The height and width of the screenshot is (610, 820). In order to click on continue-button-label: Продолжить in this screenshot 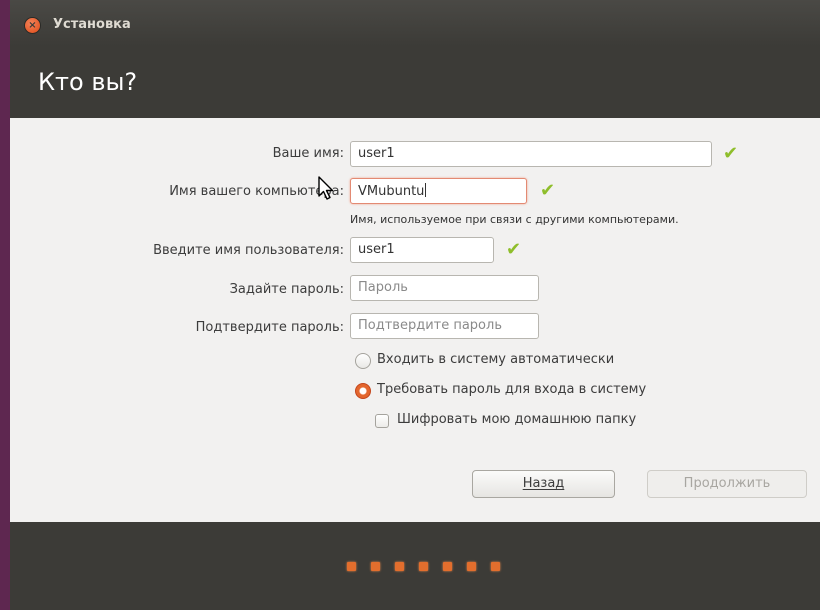, I will do `click(727, 483)`.